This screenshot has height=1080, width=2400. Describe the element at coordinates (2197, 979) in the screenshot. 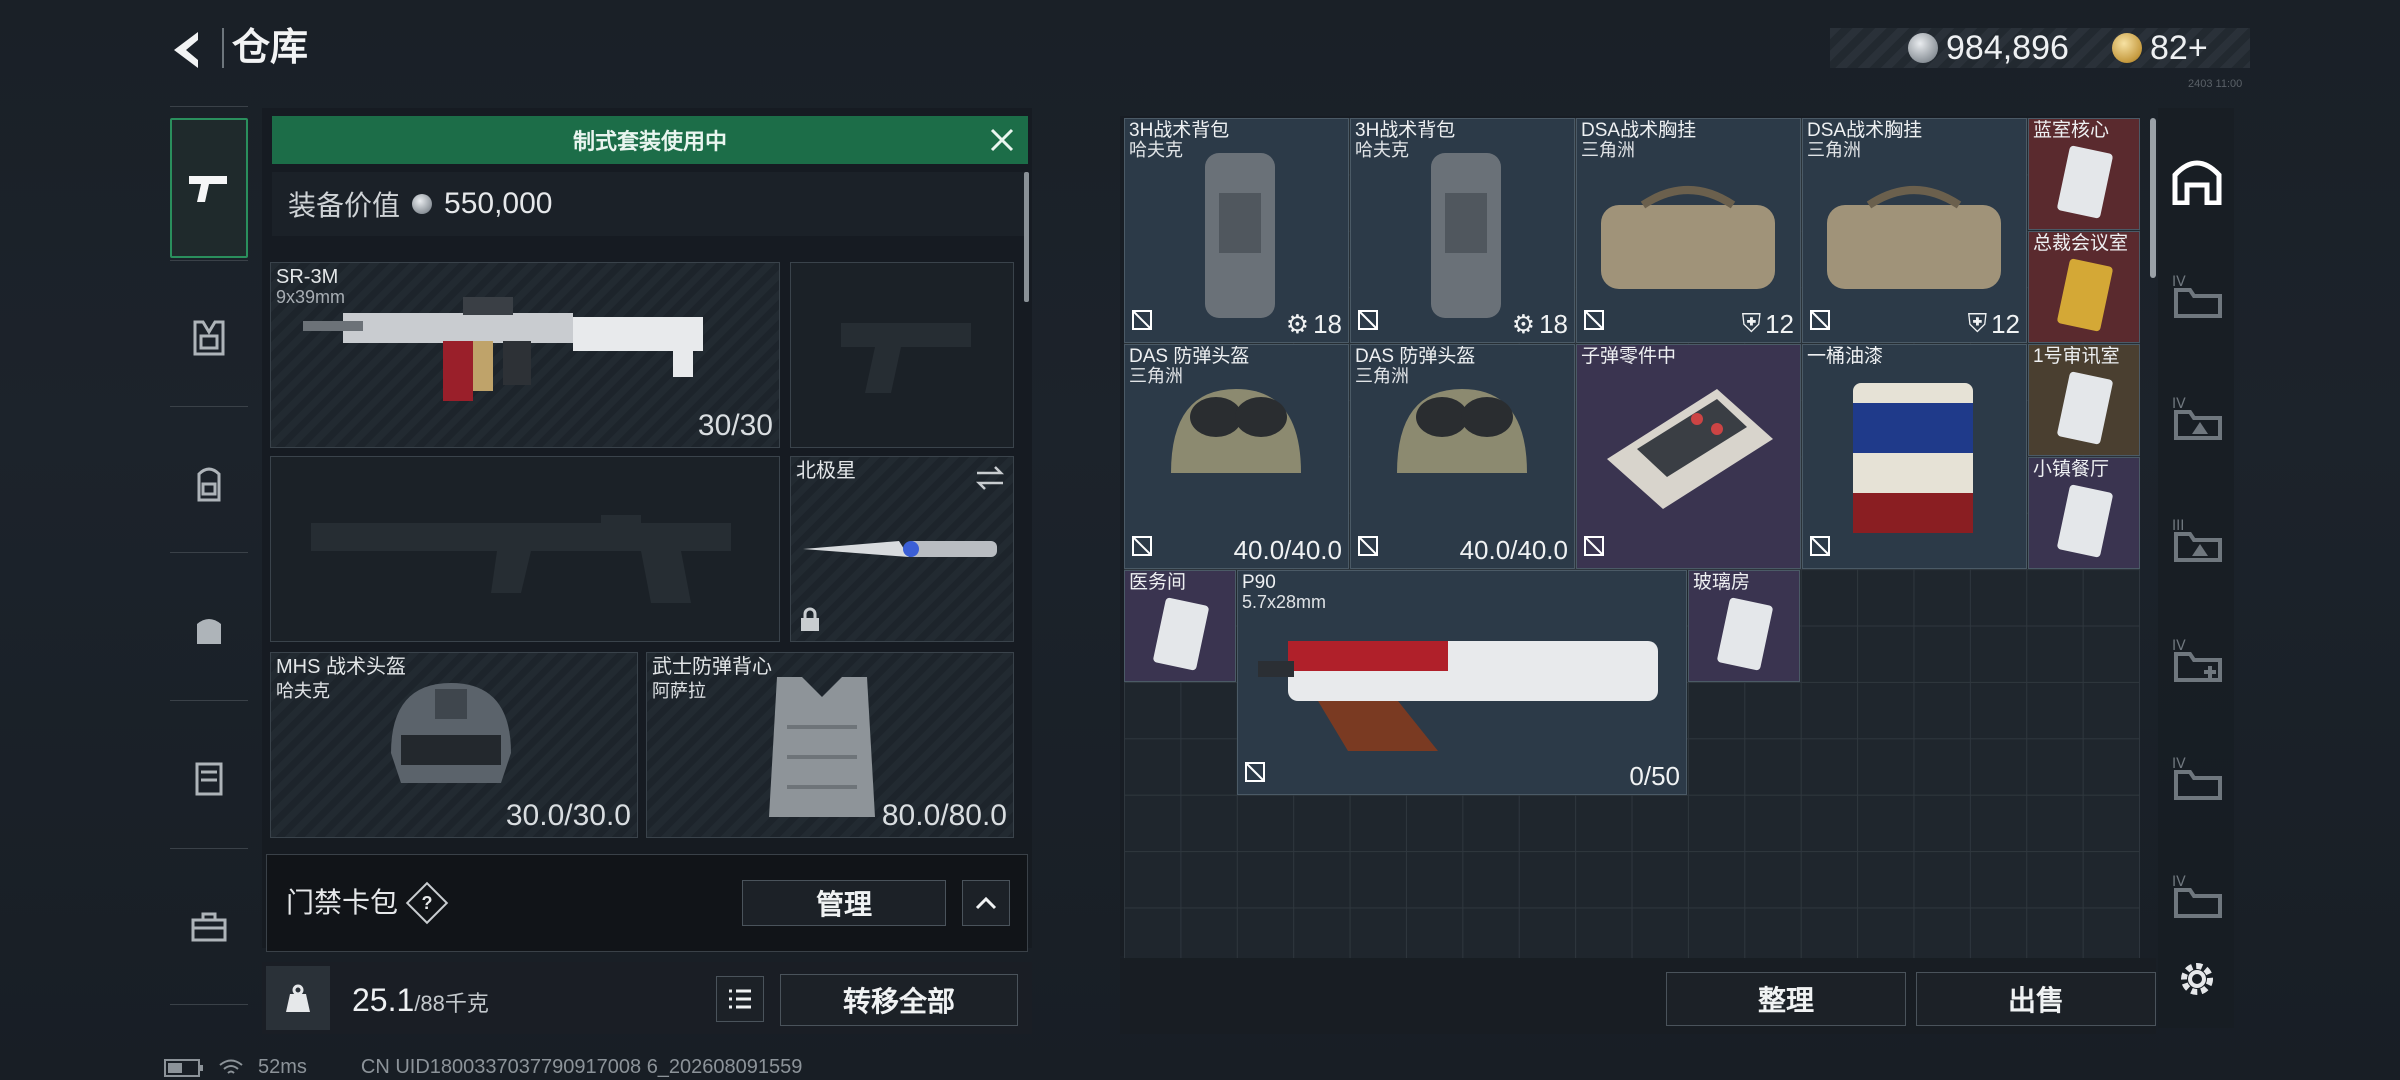

I see `settings-button` at that location.